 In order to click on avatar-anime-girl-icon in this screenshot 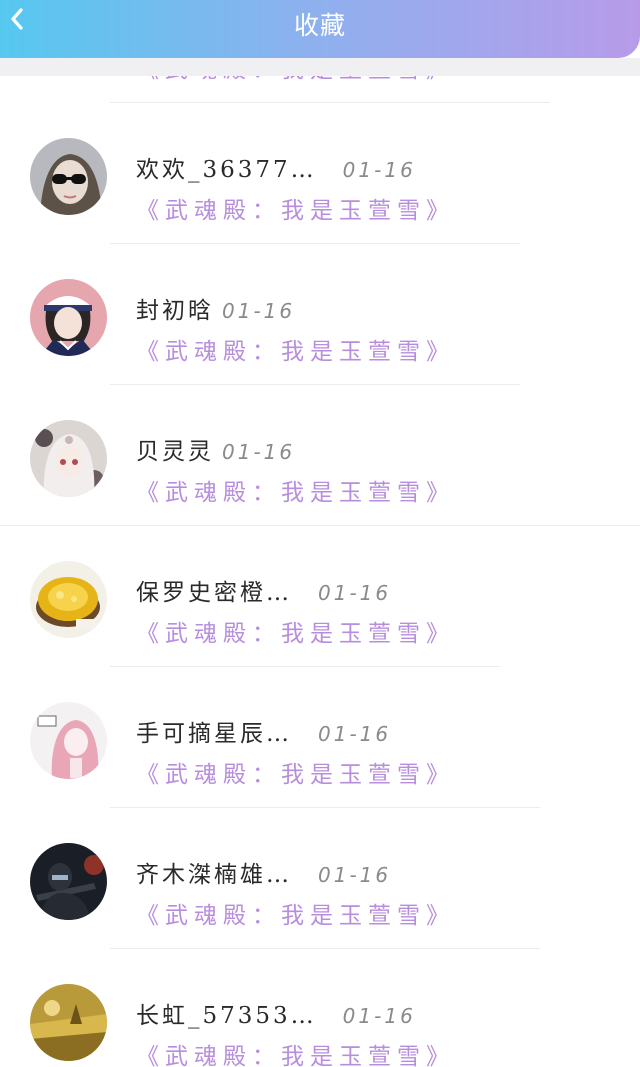, I will do `click(68, 458)`.